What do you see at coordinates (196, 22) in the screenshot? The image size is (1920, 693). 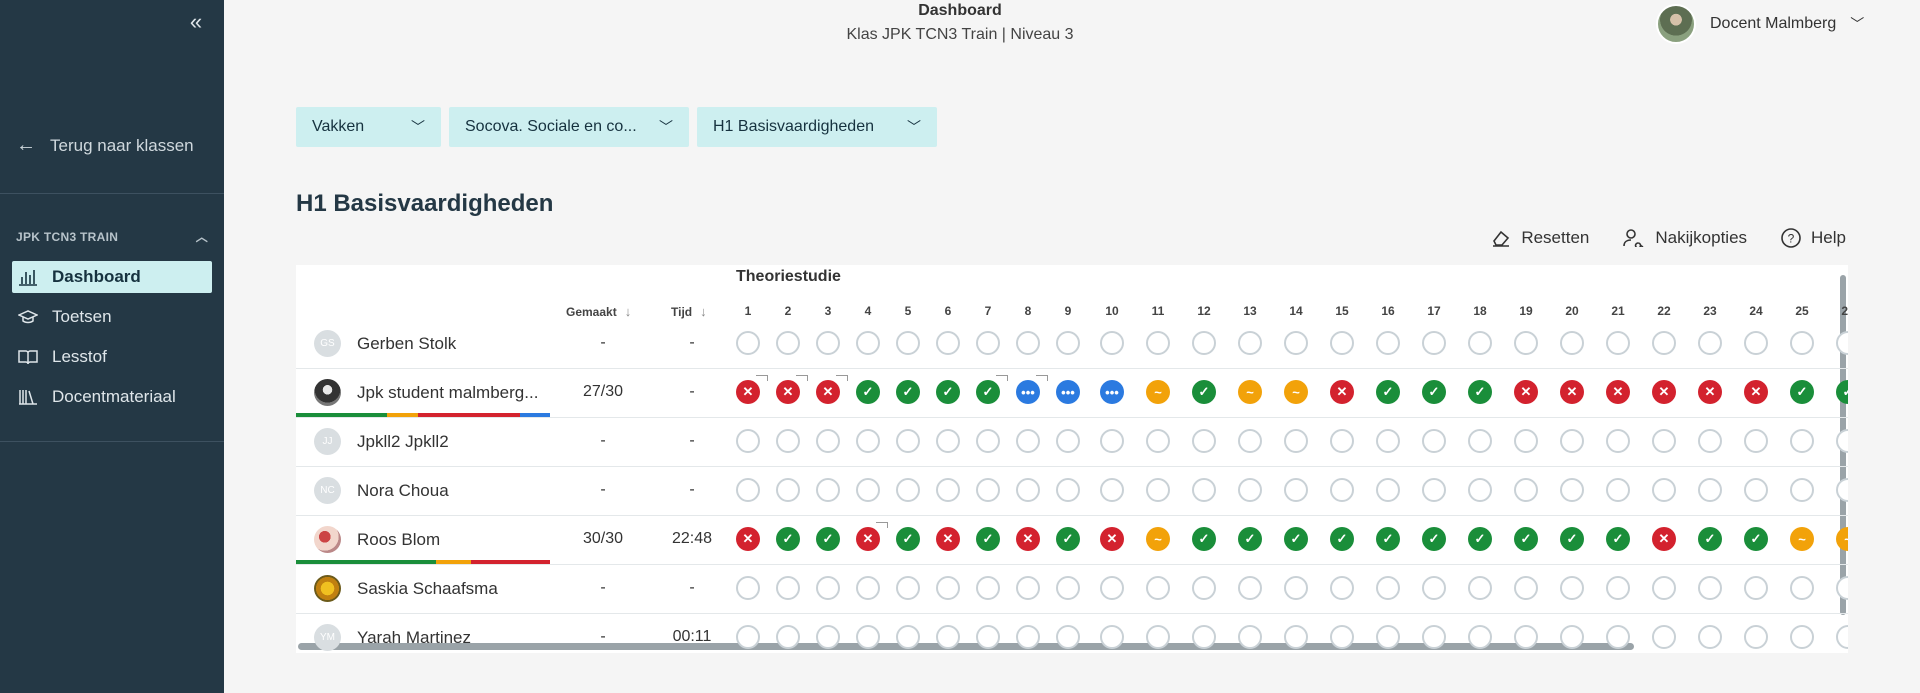 I see `collapse-sidebar-icon: «` at bounding box center [196, 22].